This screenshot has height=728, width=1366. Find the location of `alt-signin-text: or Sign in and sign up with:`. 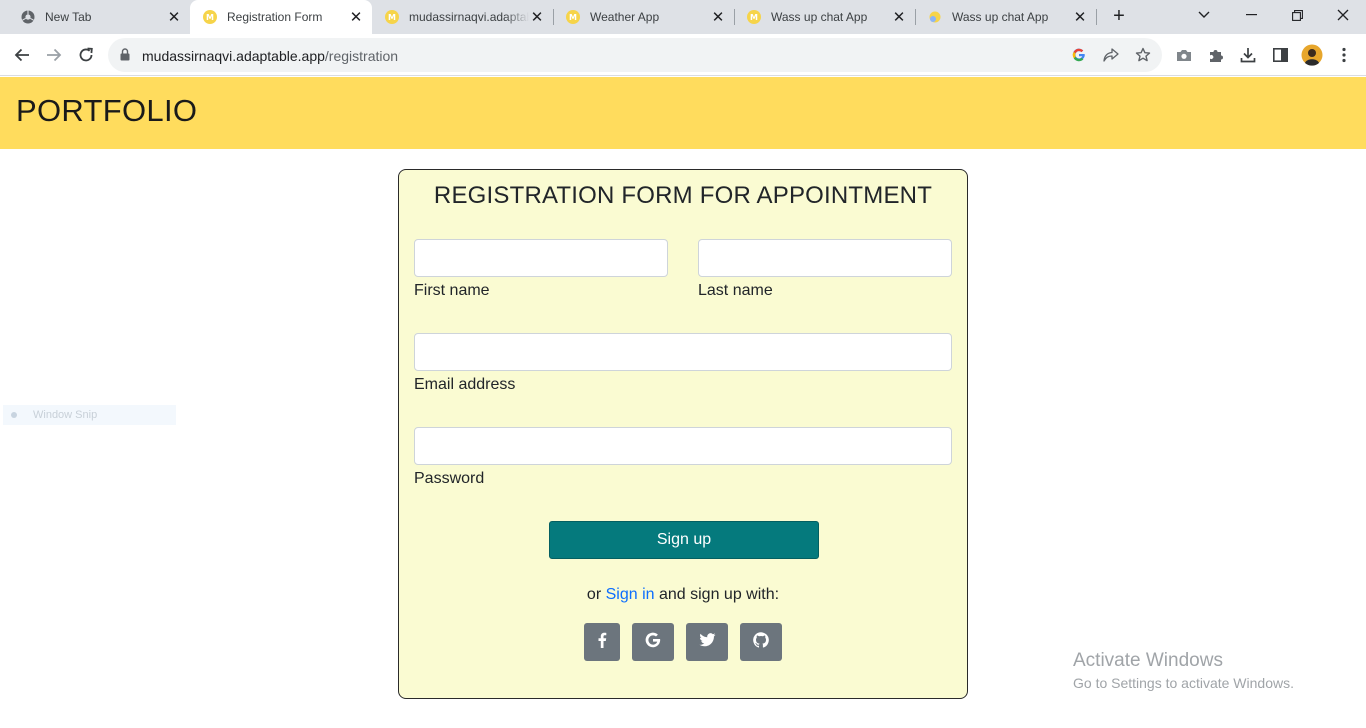

alt-signin-text: or Sign in and sign up with: is located at coordinates (683, 595).